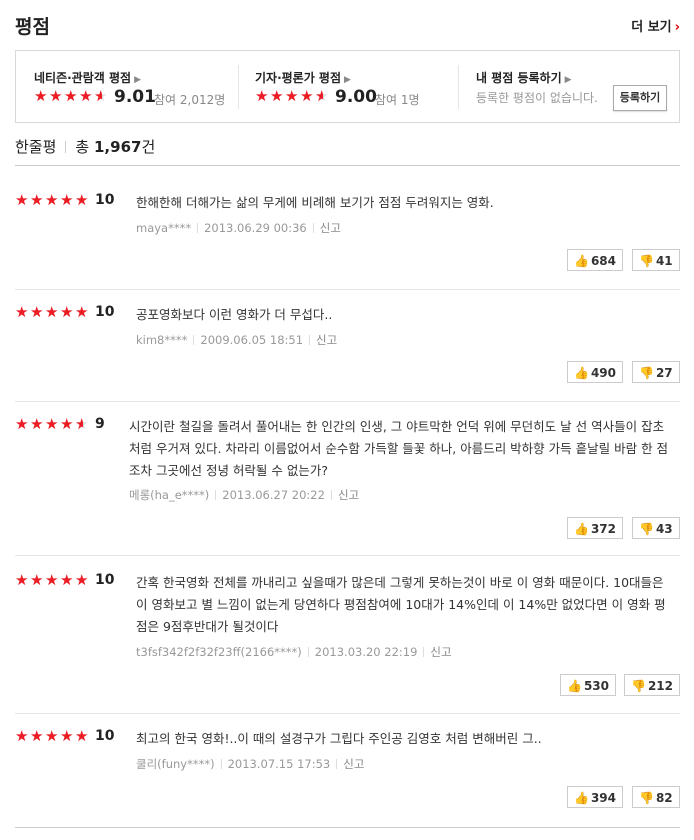 Image resolution: width=694 pixels, height=840 pixels. Describe the element at coordinates (664, 798) in the screenshot. I see `dislike-count: 82` at that location.